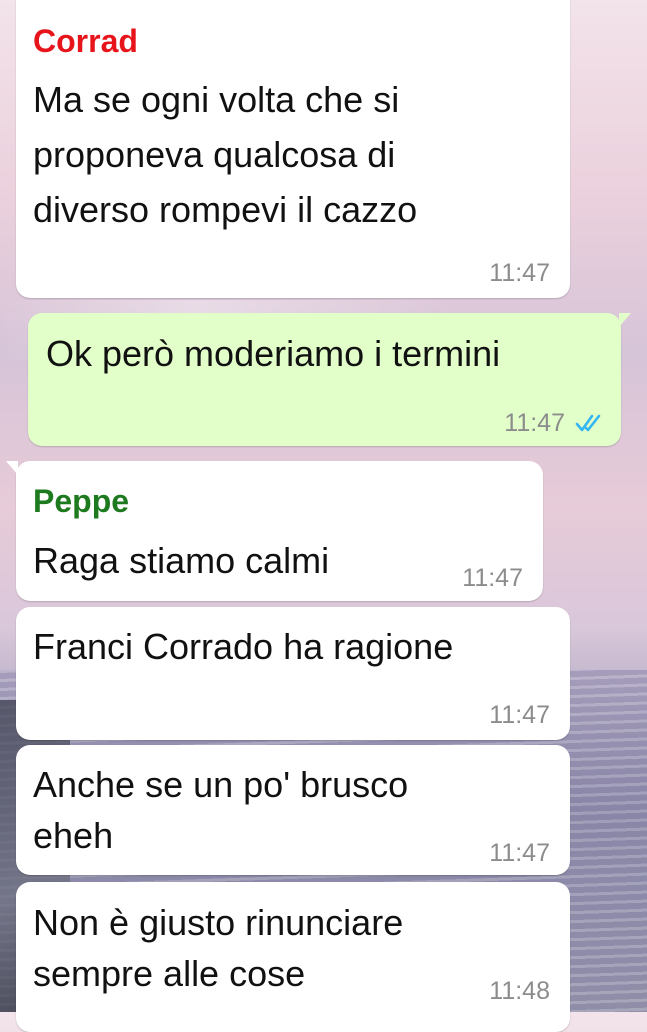  I want to click on sender-name: Corrad, so click(85, 41).